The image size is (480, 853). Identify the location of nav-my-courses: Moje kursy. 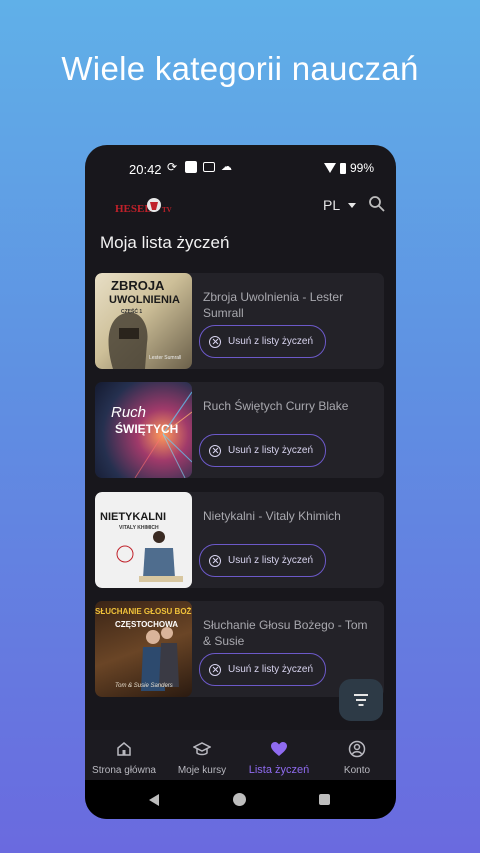
(202, 754).